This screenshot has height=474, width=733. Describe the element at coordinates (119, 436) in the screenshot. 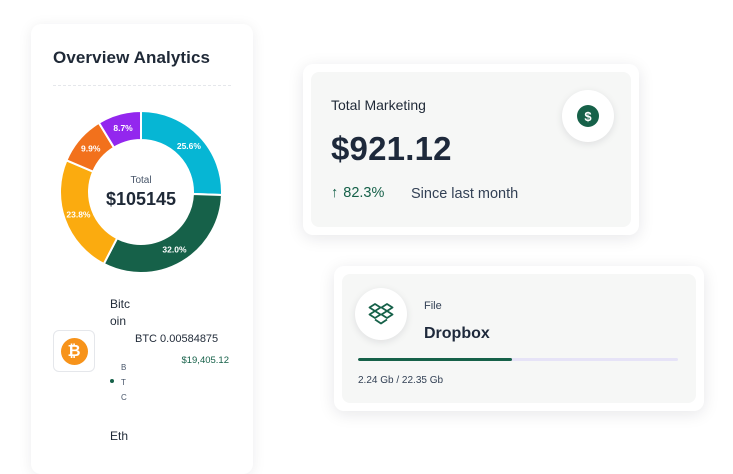

I see `coin-name-eth: Eth` at that location.